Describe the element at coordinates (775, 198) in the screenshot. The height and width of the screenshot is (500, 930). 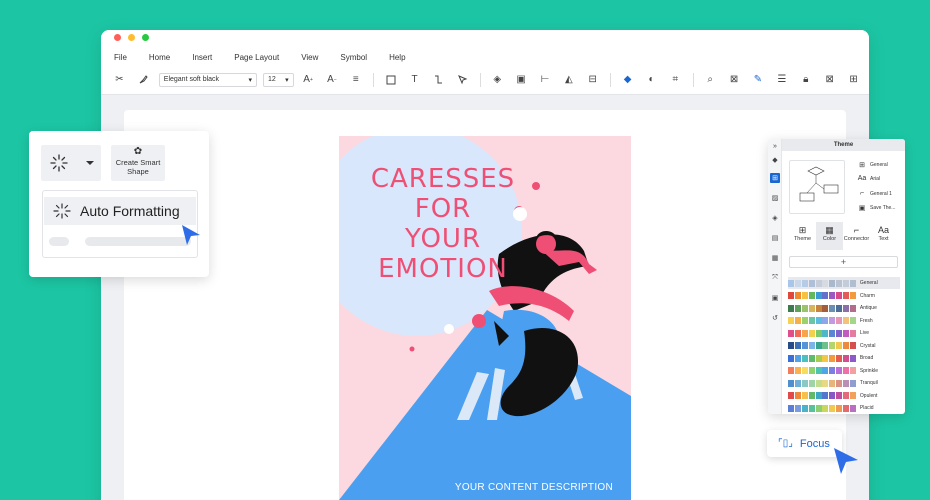
I see `image-icon: ▨` at that location.